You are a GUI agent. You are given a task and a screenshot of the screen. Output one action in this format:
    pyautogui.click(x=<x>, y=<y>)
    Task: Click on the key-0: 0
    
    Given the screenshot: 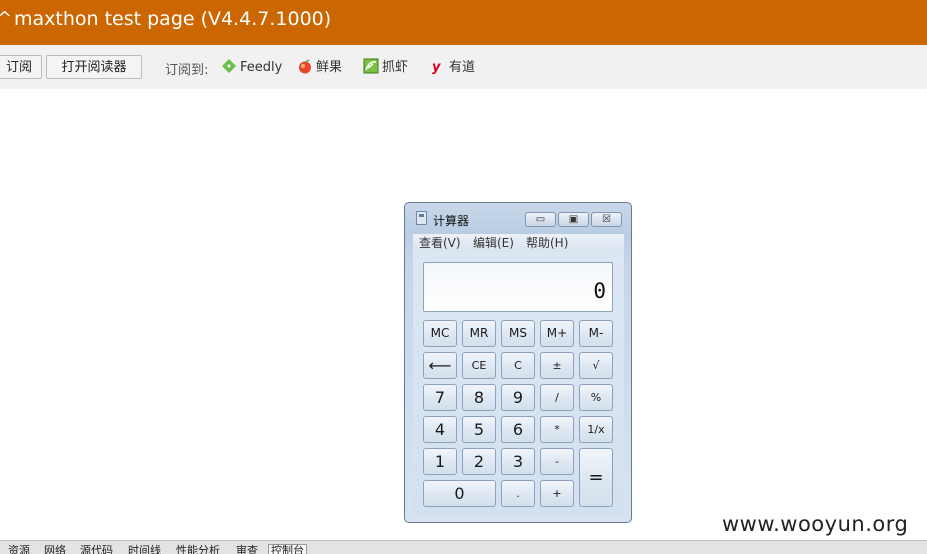 What is the action you would take?
    pyautogui.click(x=459, y=493)
    